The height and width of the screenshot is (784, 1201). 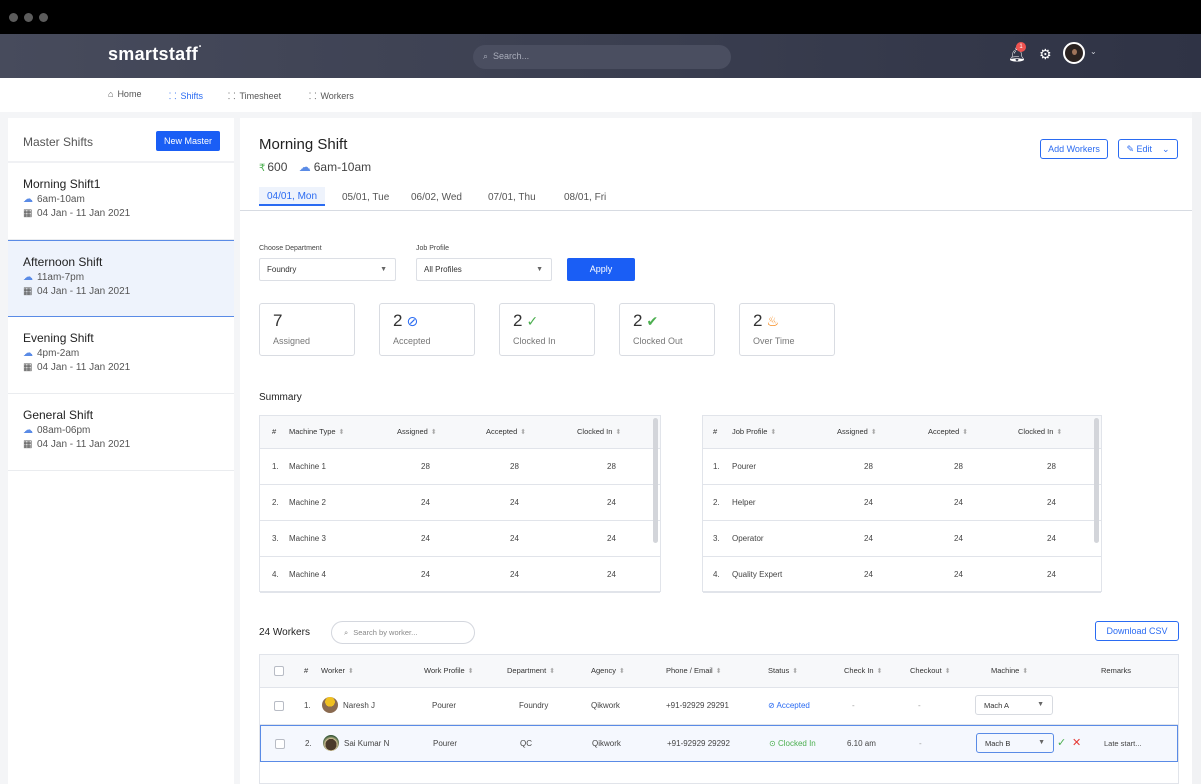 I want to click on download-csv-button: Download CSV, so click(x=1137, y=631).